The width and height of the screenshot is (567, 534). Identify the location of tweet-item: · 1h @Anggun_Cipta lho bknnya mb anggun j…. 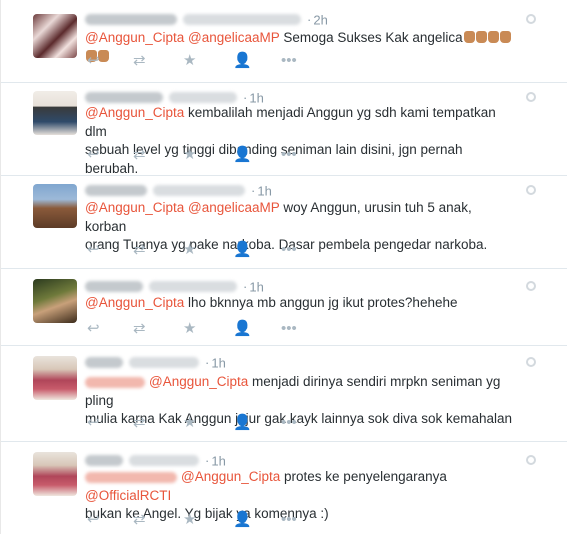
(284, 307).